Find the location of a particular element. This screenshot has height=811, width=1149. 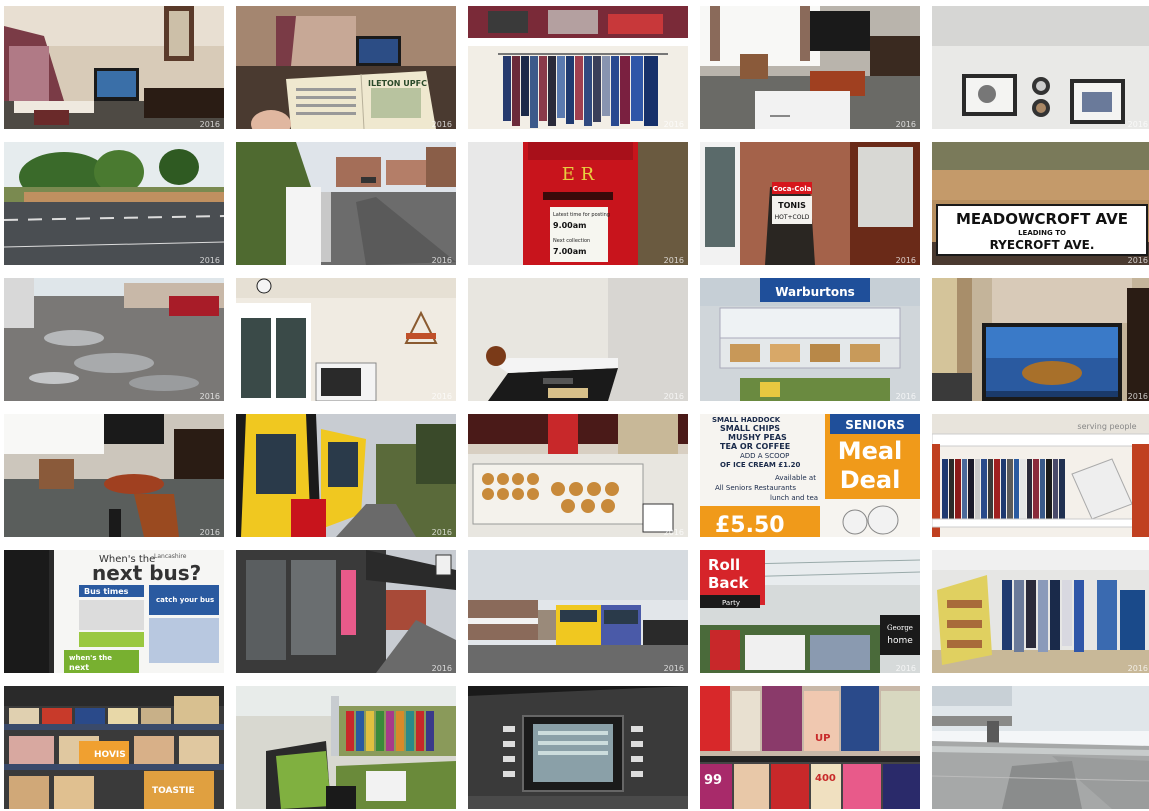

magazine-text-3: 400 is located at coordinates (825, 778).